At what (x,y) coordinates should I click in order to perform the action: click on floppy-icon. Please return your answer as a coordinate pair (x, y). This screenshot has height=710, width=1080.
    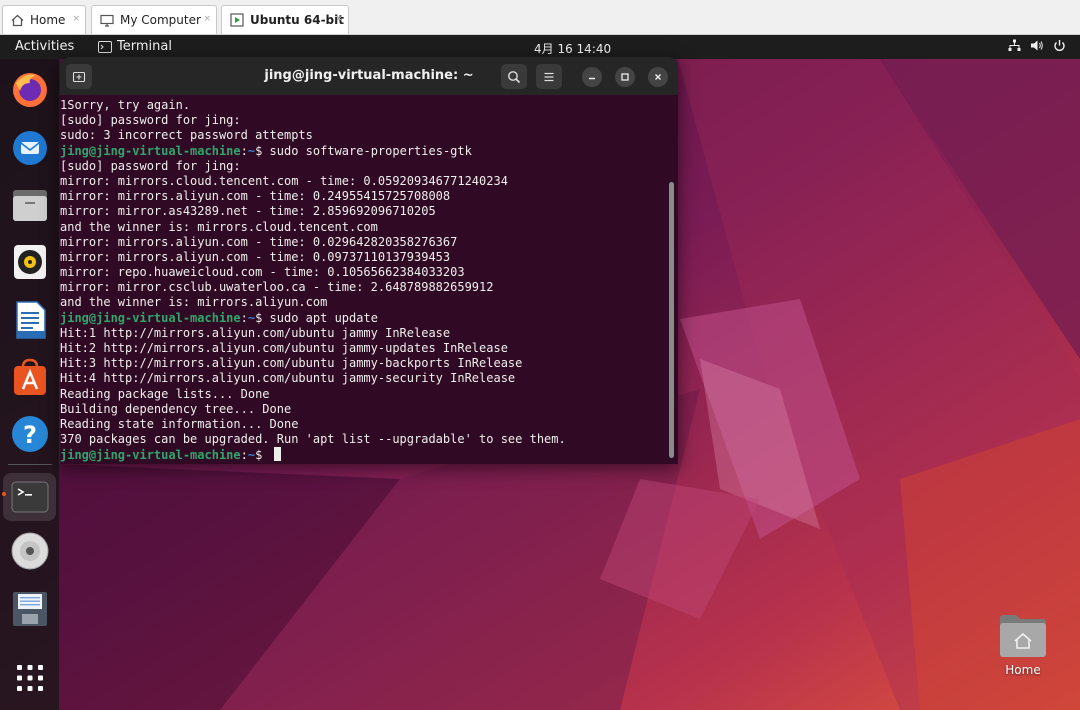
    Looking at the image, I should click on (30, 609).